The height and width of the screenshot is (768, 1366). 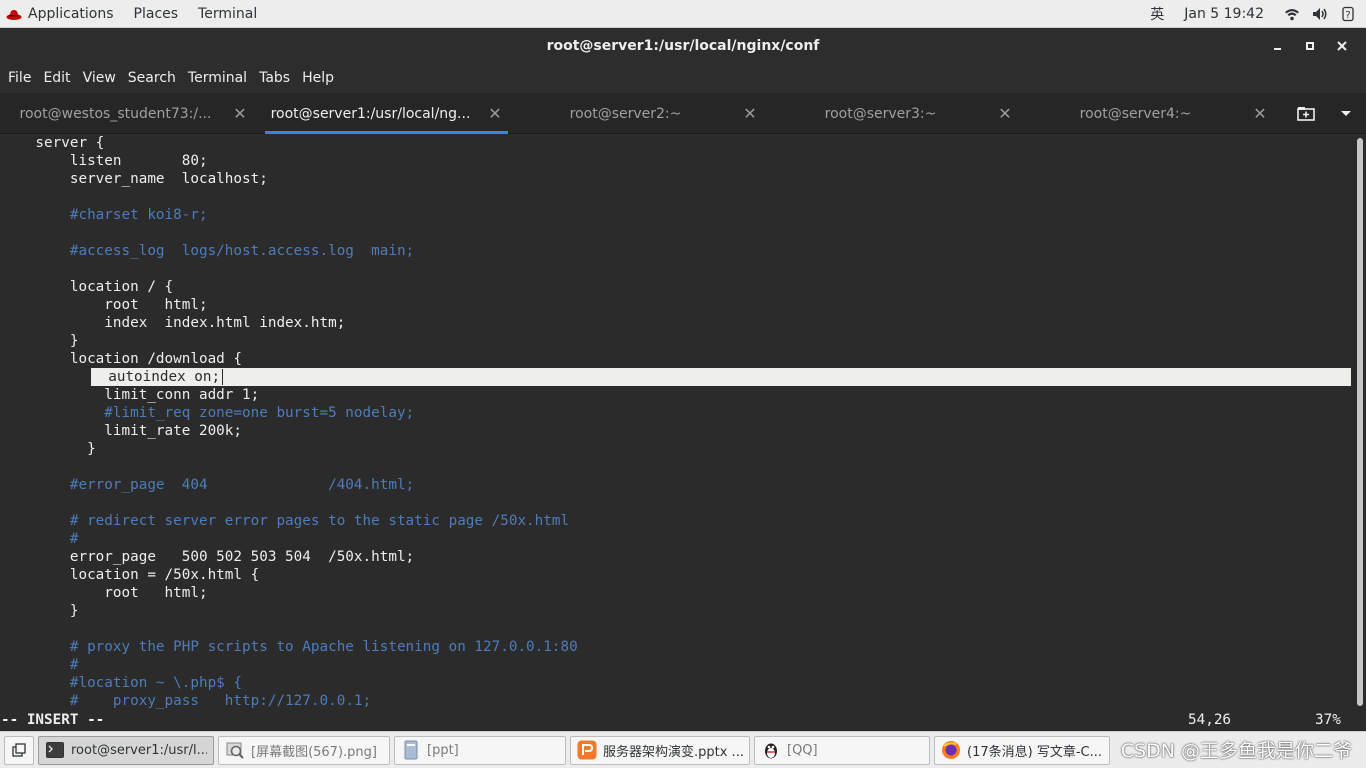 What do you see at coordinates (1224, 14) in the screenshot?
I see `clock: Jan 5 19:42` at bounding box center [1224, 14].